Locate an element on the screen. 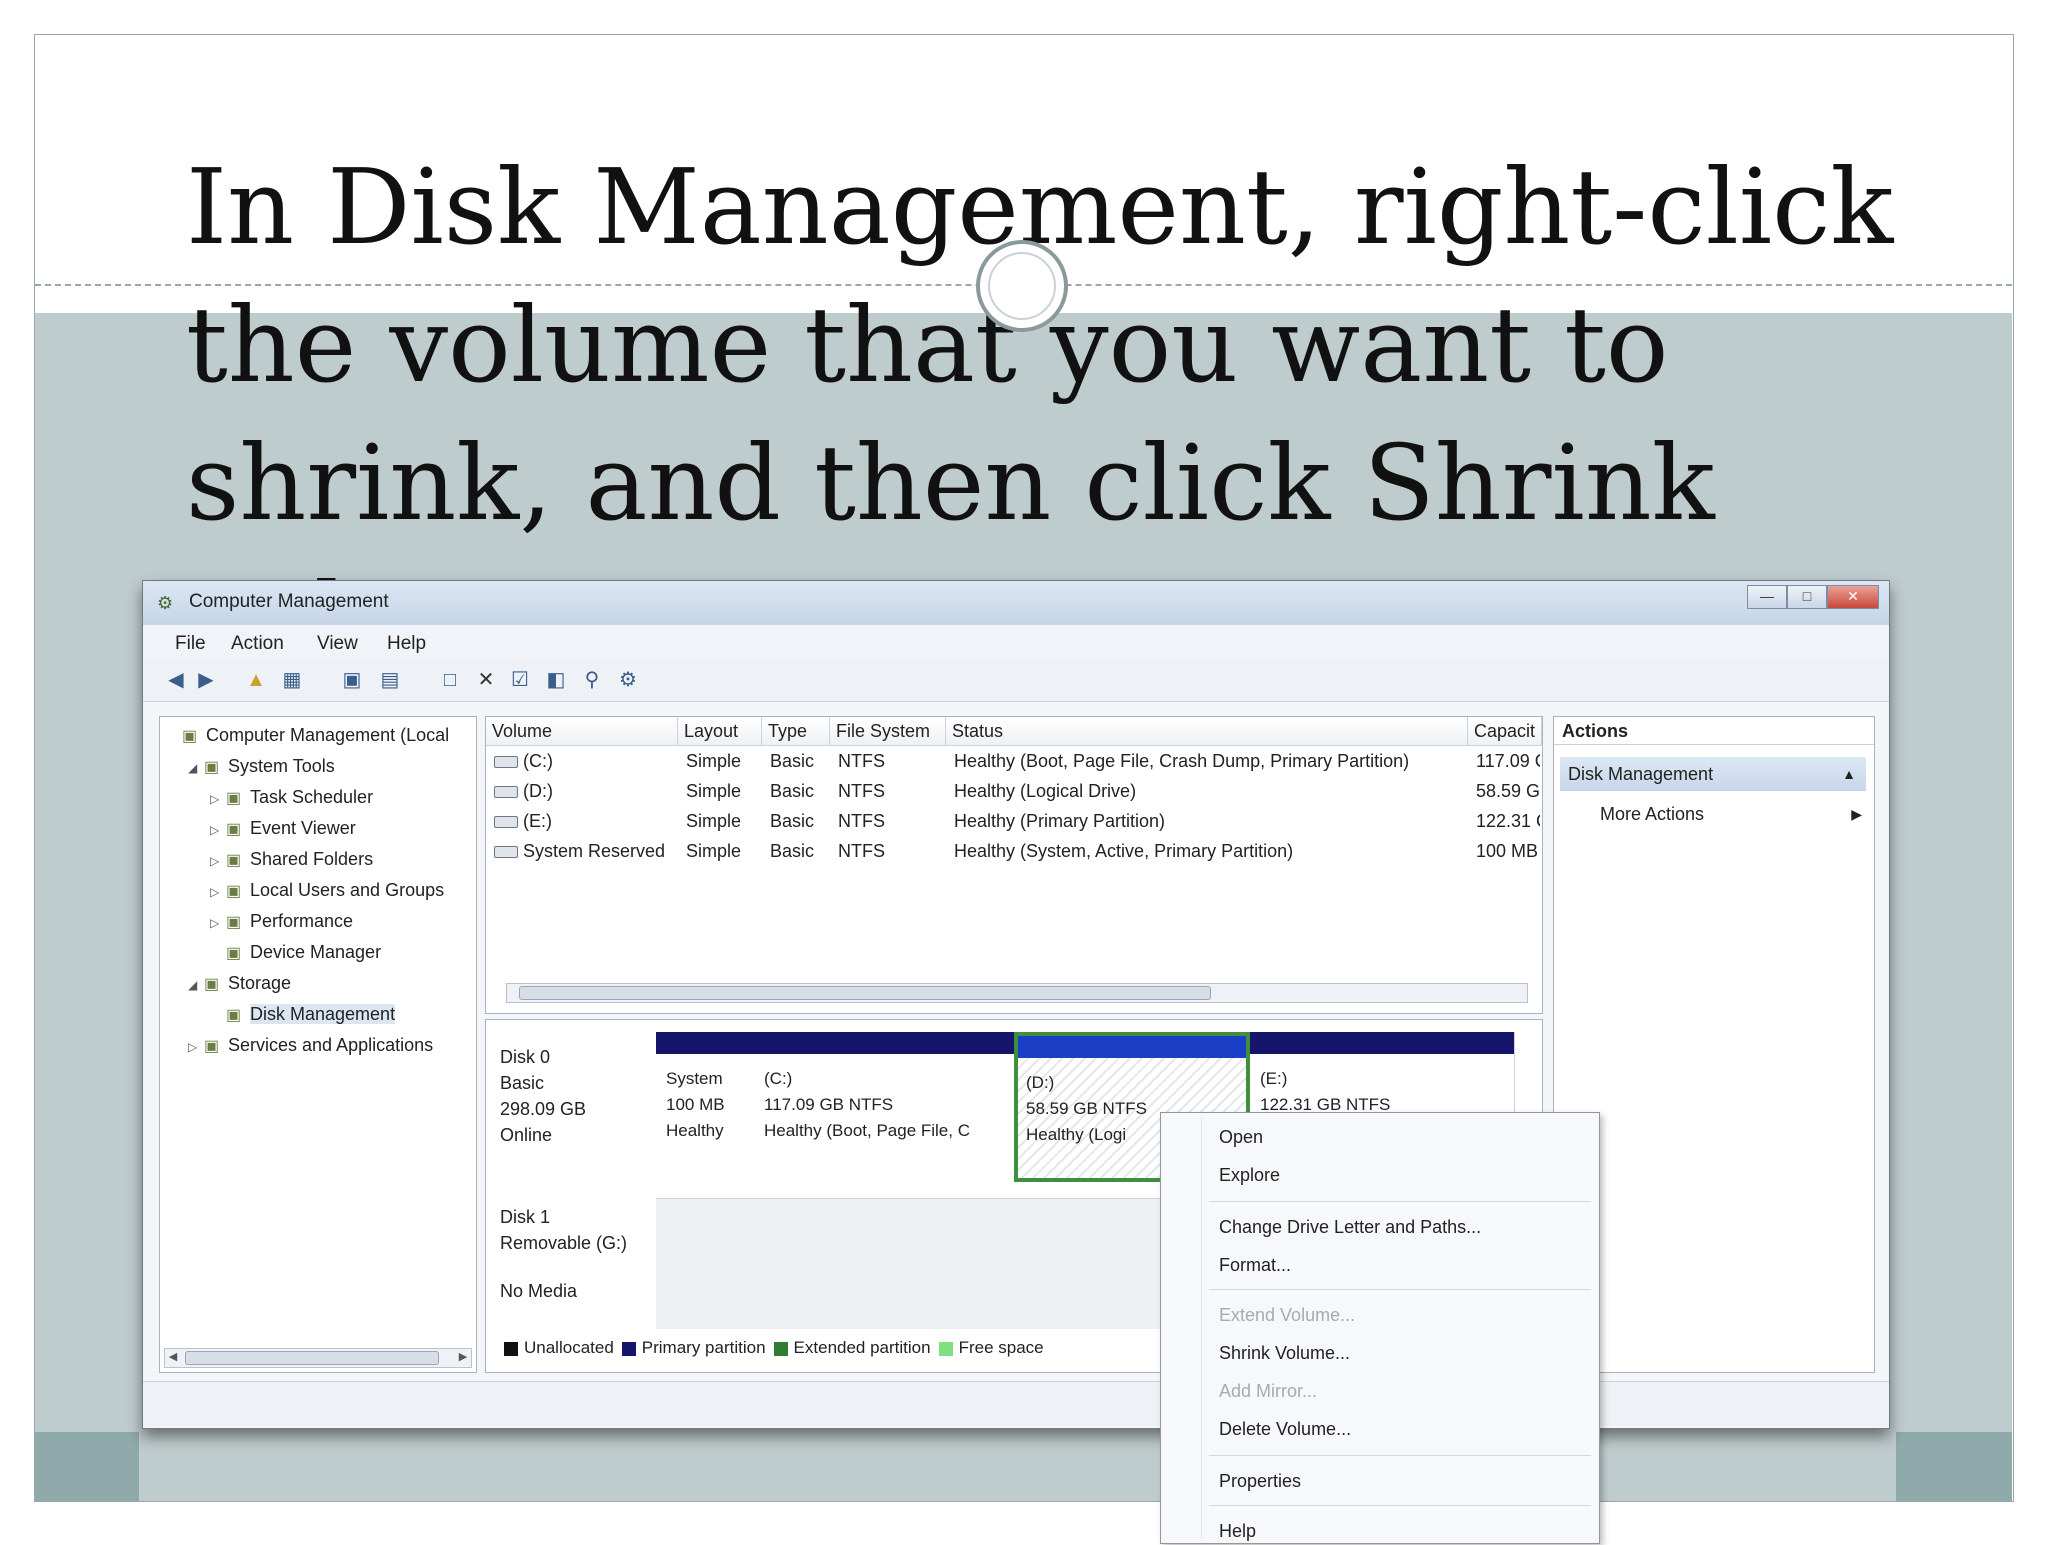 Image resolution: width=2048 pixels, height=1545 pixels. cell-text: 100 MB is located at coordinates (1507, 851).